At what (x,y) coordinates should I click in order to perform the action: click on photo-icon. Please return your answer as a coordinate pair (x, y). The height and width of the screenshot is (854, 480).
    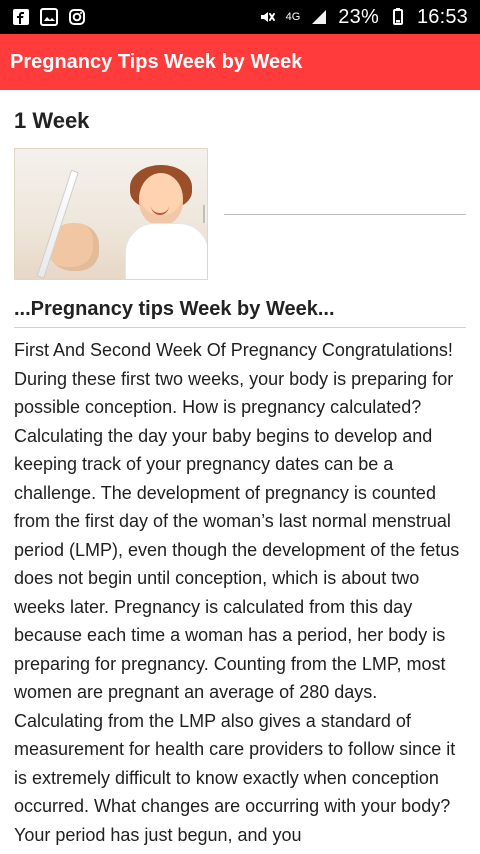
    Looking at the image, I should click on (49, 17).